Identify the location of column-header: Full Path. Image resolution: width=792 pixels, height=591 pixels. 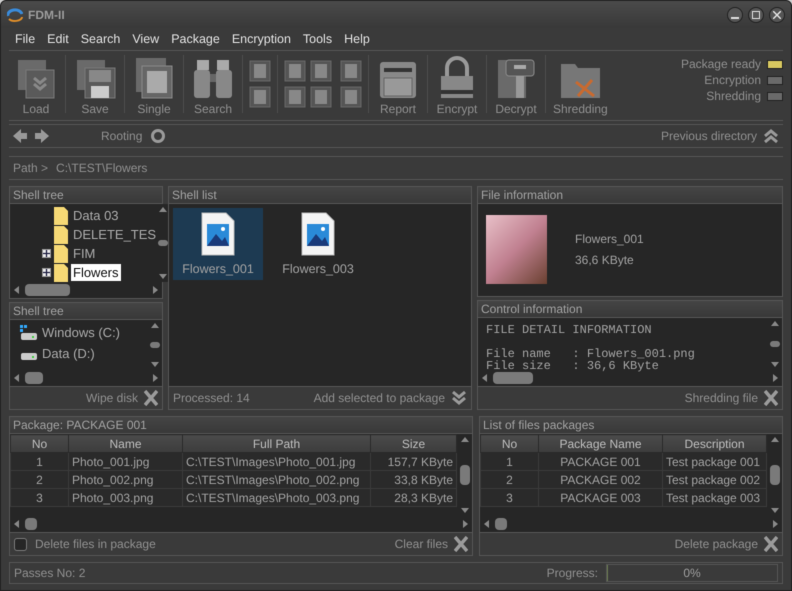
(276, 443).